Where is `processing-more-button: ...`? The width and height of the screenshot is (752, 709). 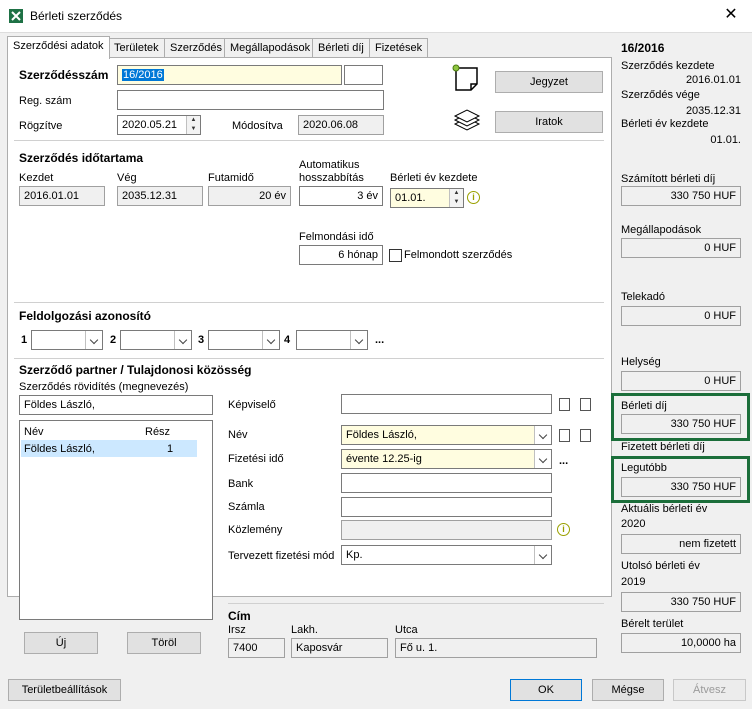 processing-more-button: ... is located at coordinates (379, 340).